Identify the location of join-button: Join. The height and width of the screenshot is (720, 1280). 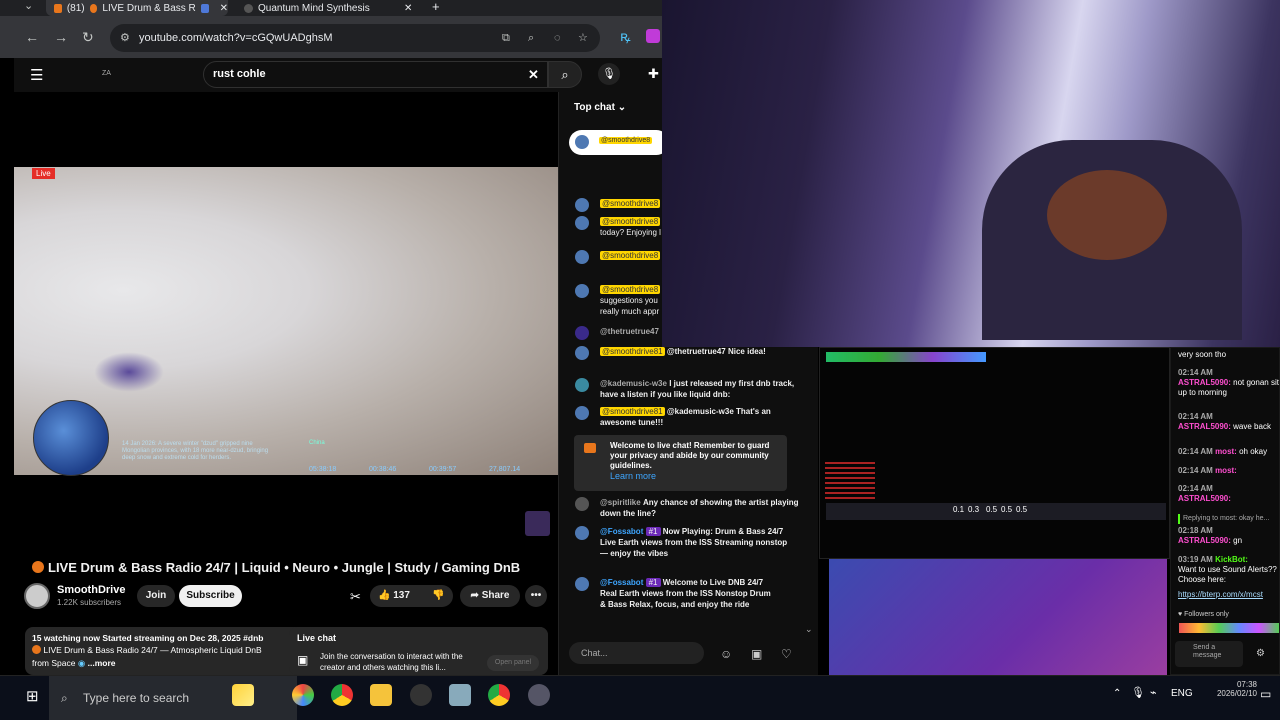
(156, 596).